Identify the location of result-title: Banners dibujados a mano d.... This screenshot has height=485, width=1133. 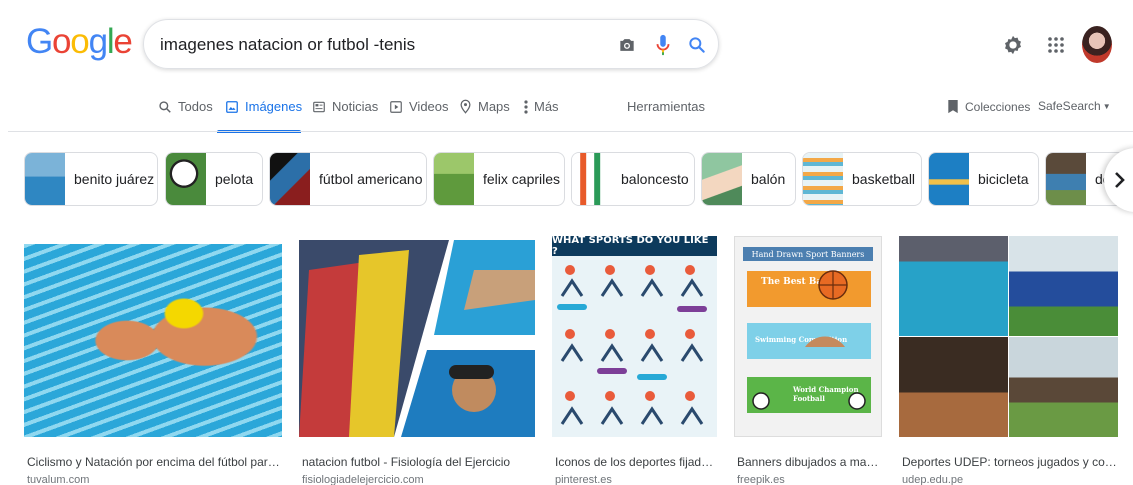
(809, 462).